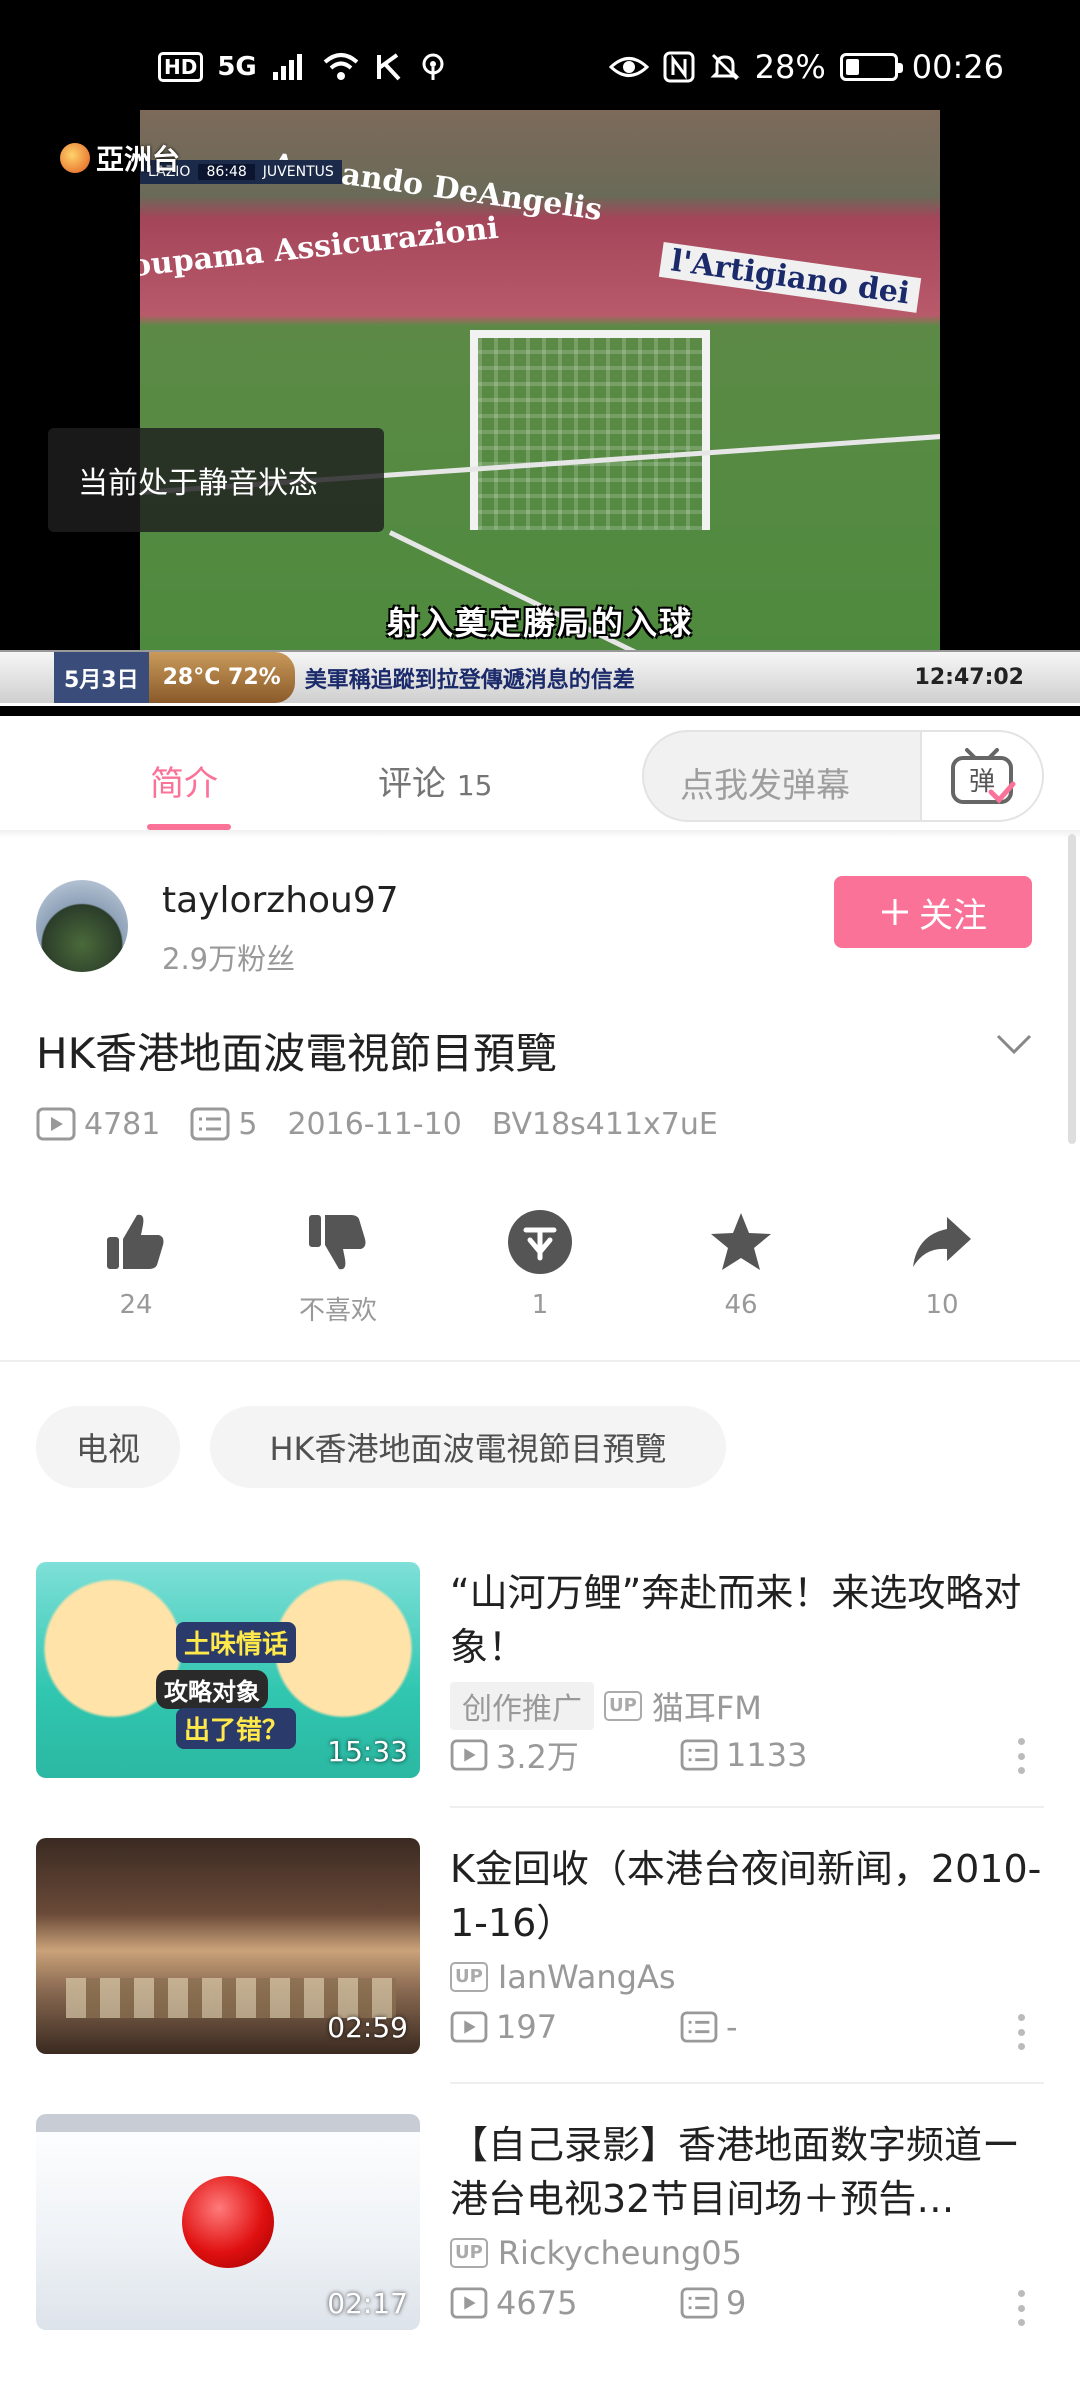 Image resolution: width=1080 pixels, height=2400 pixels. I want to click on star-icon, so click(741, 1241).